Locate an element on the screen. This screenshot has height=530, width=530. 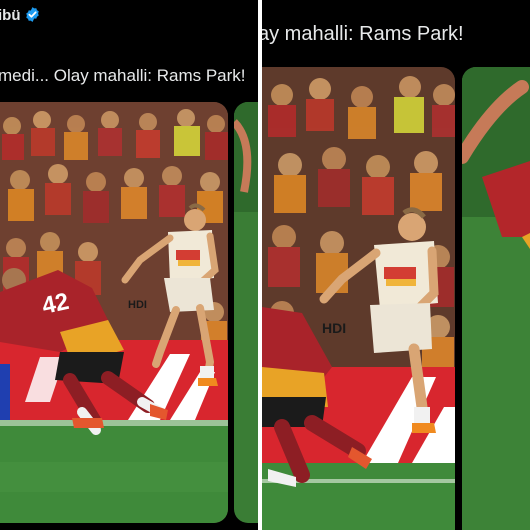
next-media-peek-zoomed is located at coordinates (496, 298).